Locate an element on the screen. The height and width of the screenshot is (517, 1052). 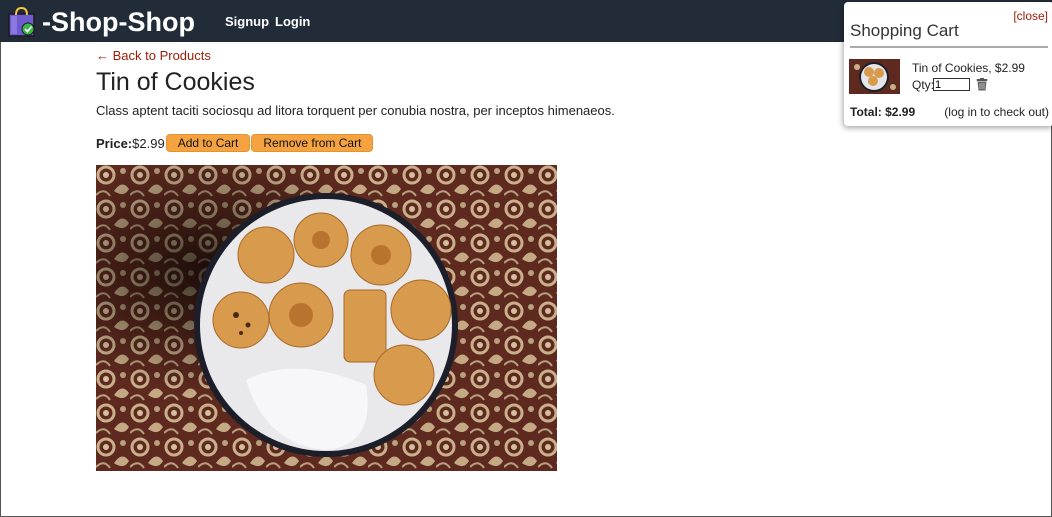
brand-link: -Shop-Shop is located at coordinates (101, 22).